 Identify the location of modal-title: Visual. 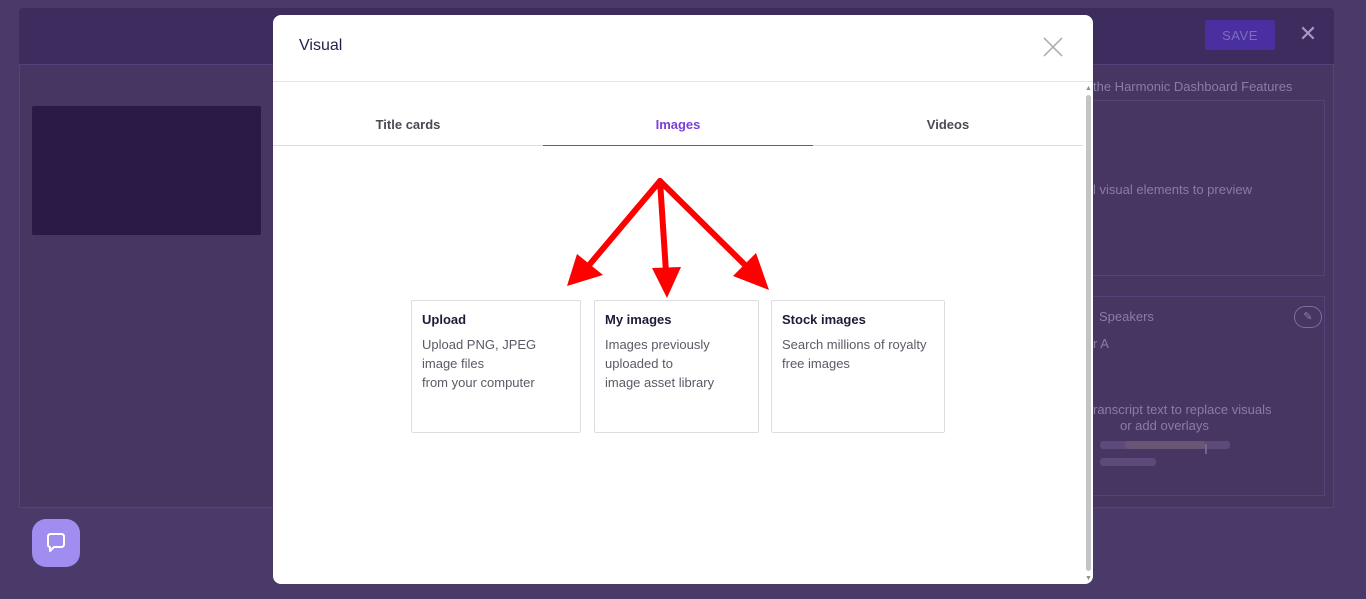
(321, 45).